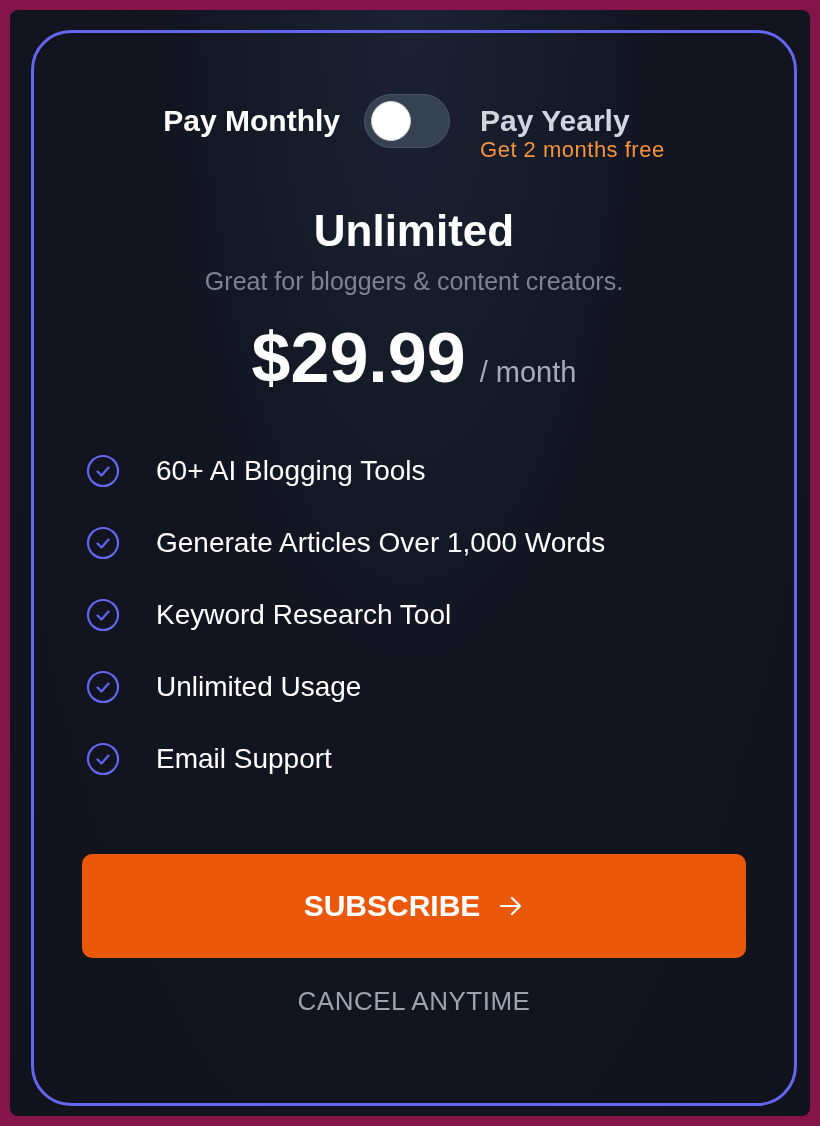 The height and width of the screenshot is (1126, 820). I want to click on discount-note: Get 2 months free, so click(572, 150).